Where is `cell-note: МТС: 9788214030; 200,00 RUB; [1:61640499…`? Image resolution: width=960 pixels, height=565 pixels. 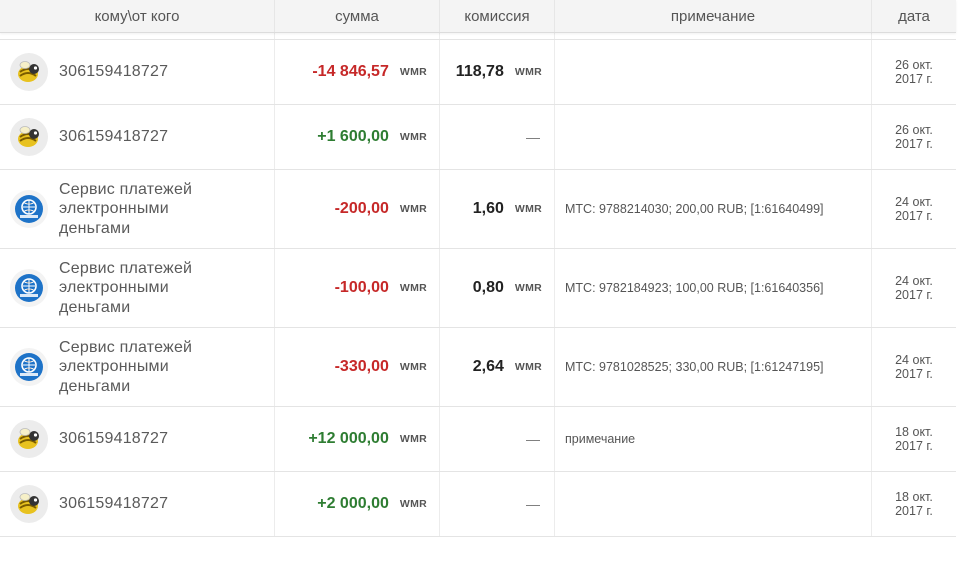
cell-note: МТС: 9788214030; 200,00 RUB; [1:61640499… is located at coordinates (713, 209).